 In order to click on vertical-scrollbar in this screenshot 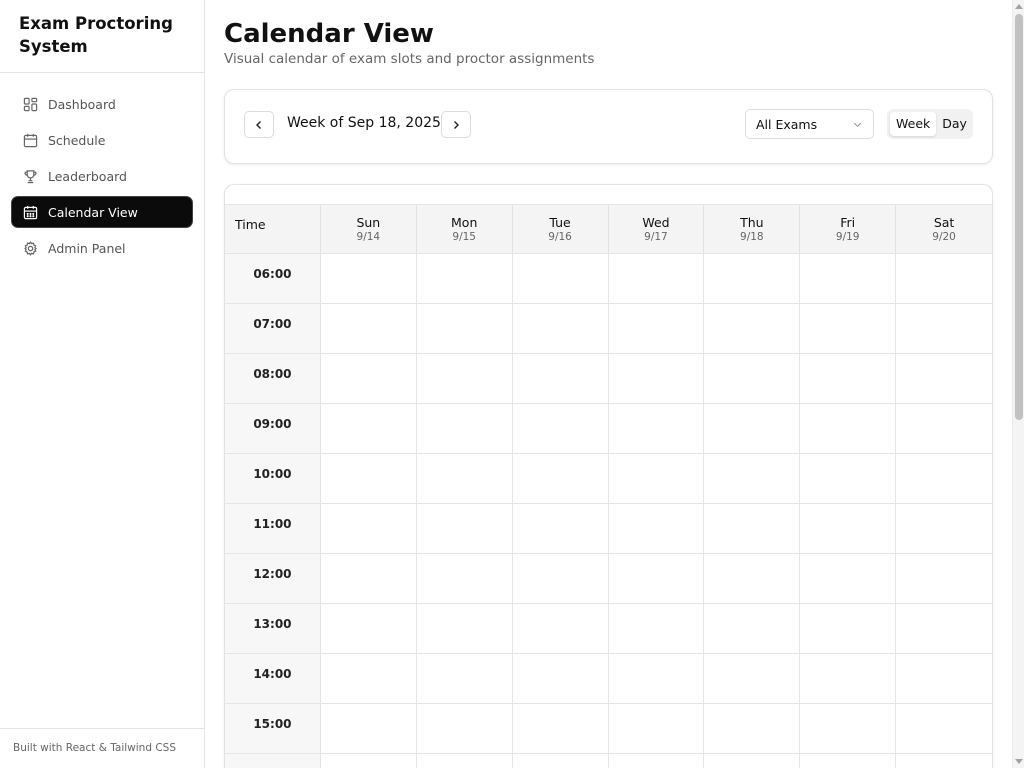, I will do `click(1018, 384)`.